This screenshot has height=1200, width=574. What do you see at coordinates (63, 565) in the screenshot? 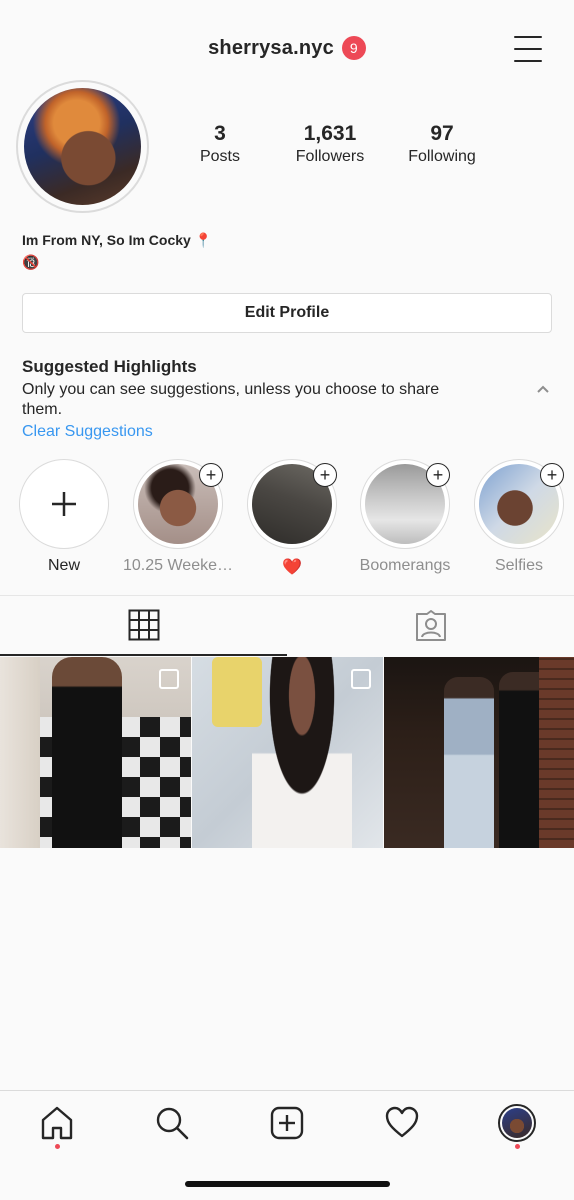
I see `highlight-label: New` at bounding box center [63, 565].